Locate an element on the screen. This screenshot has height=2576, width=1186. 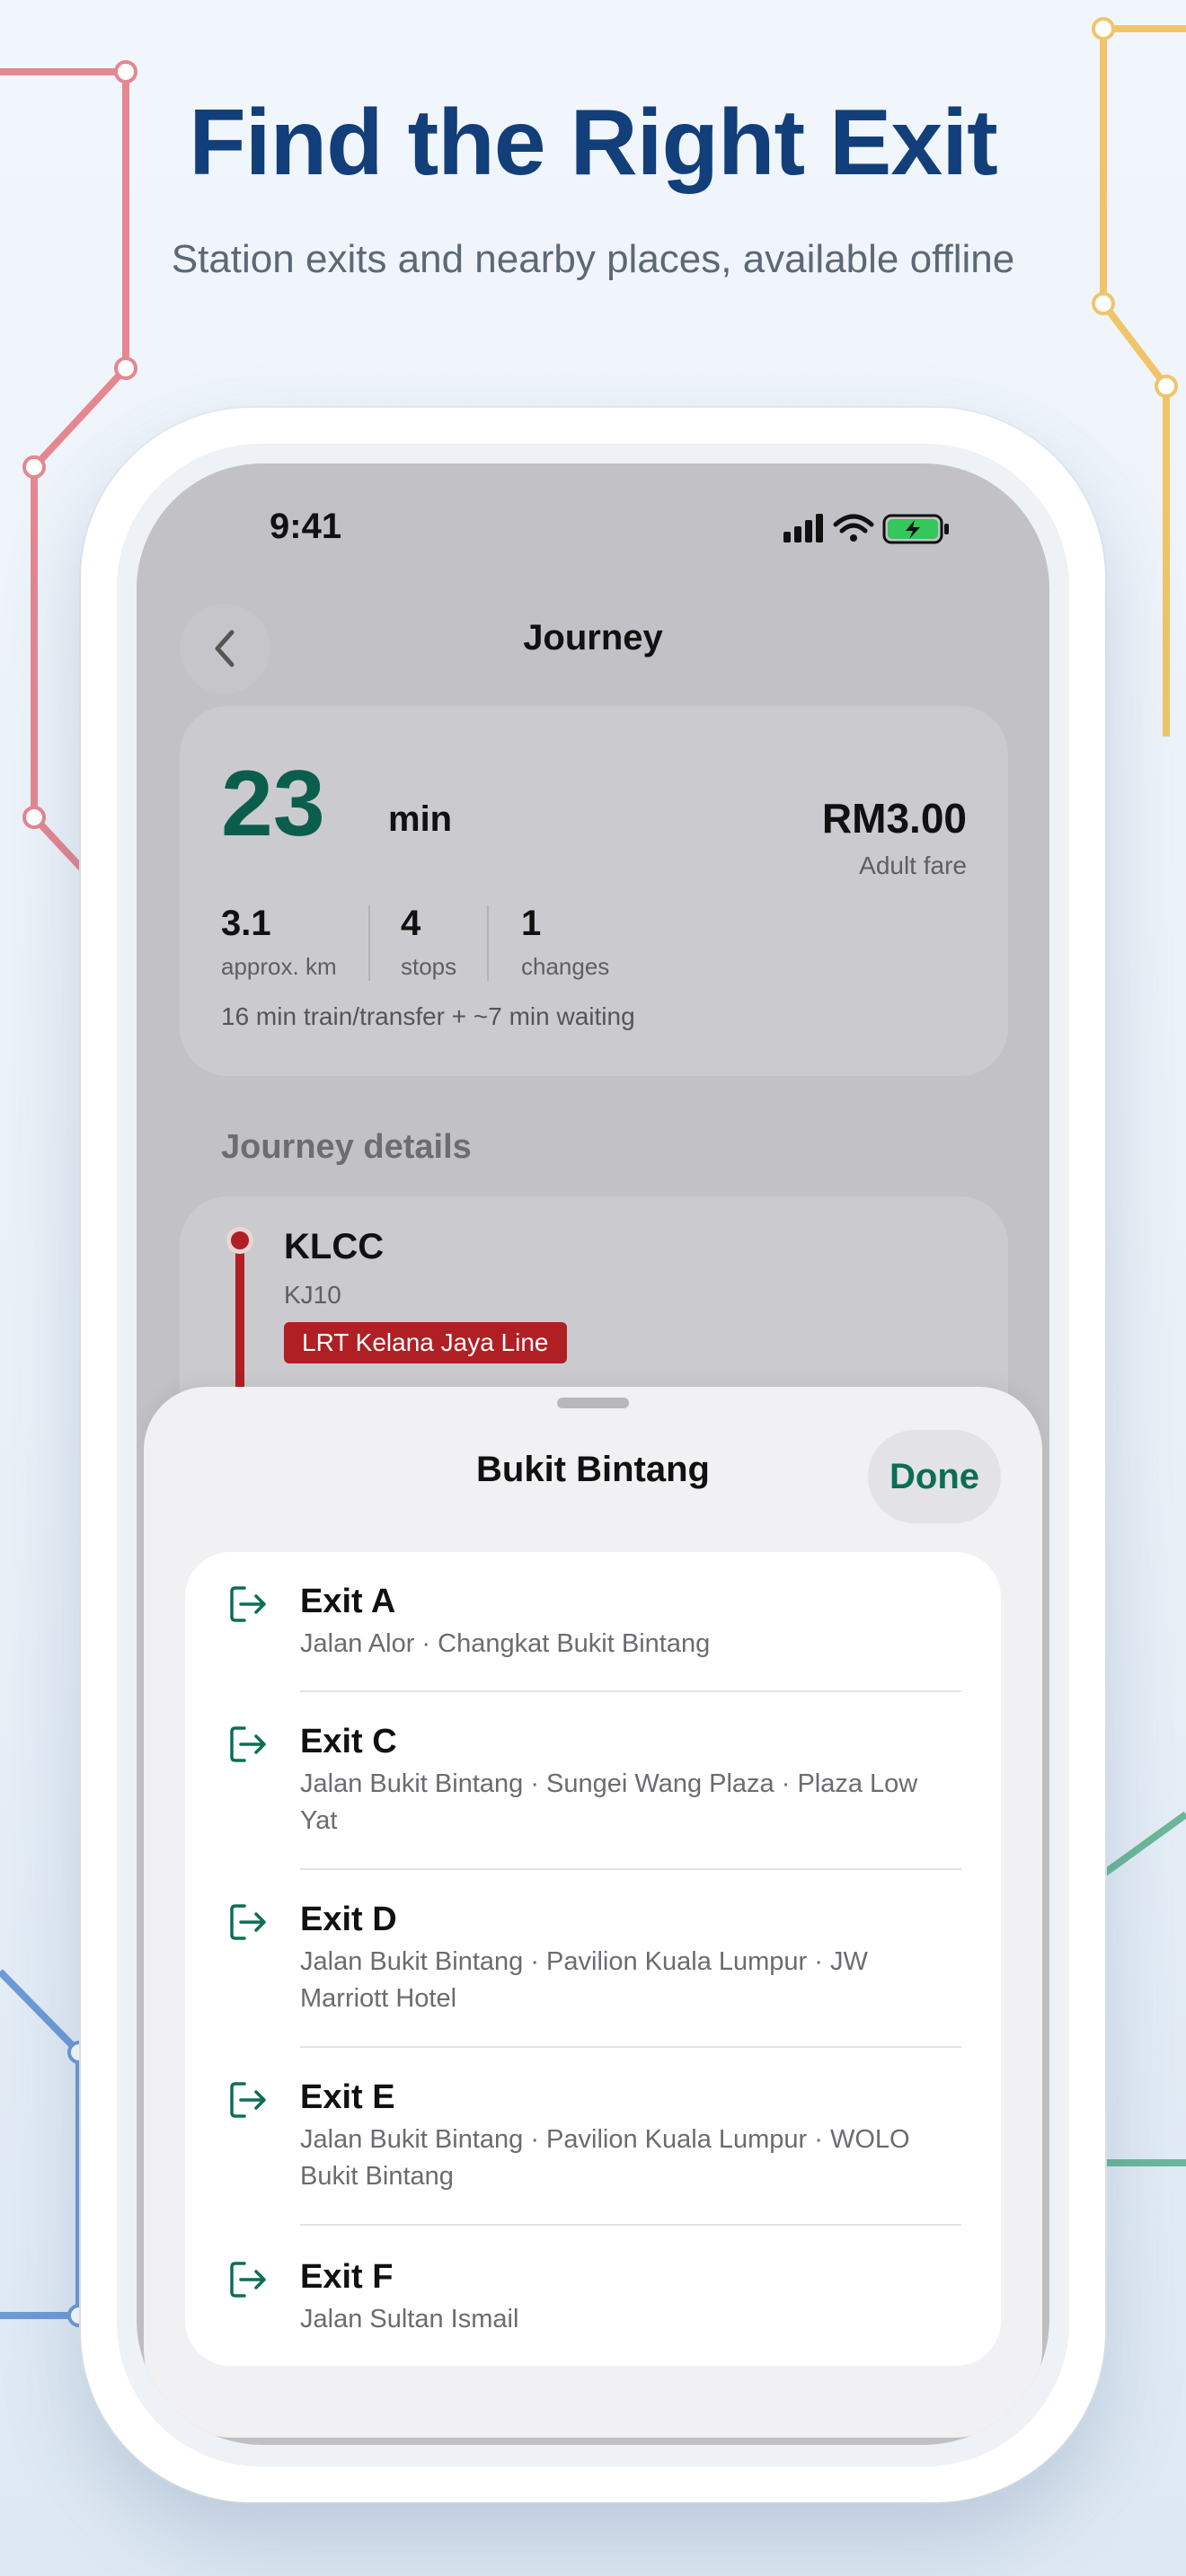
exit-description: Jalan Sultan Ismail is located at coordinates (409, 2319).